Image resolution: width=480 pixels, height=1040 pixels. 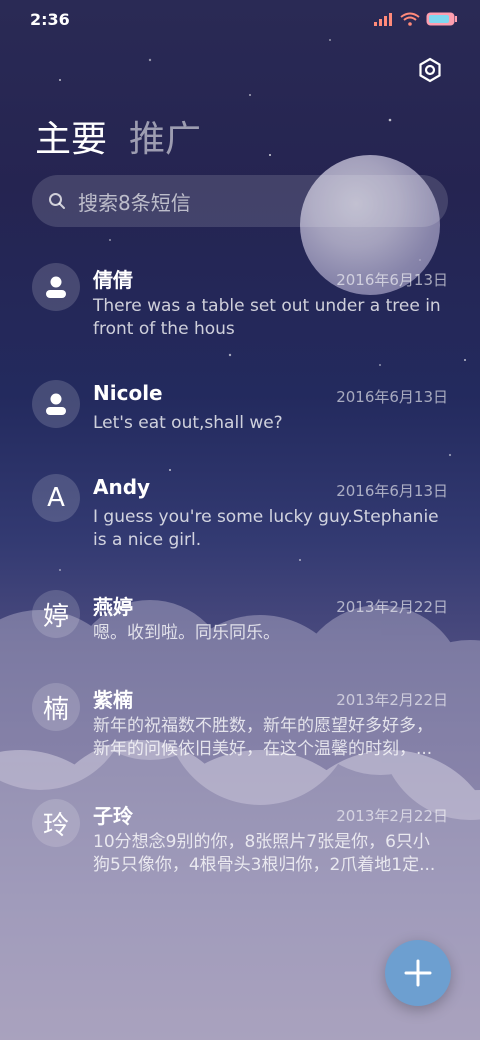 I want to click on avatar: 楠, so click(x=56, y=707).